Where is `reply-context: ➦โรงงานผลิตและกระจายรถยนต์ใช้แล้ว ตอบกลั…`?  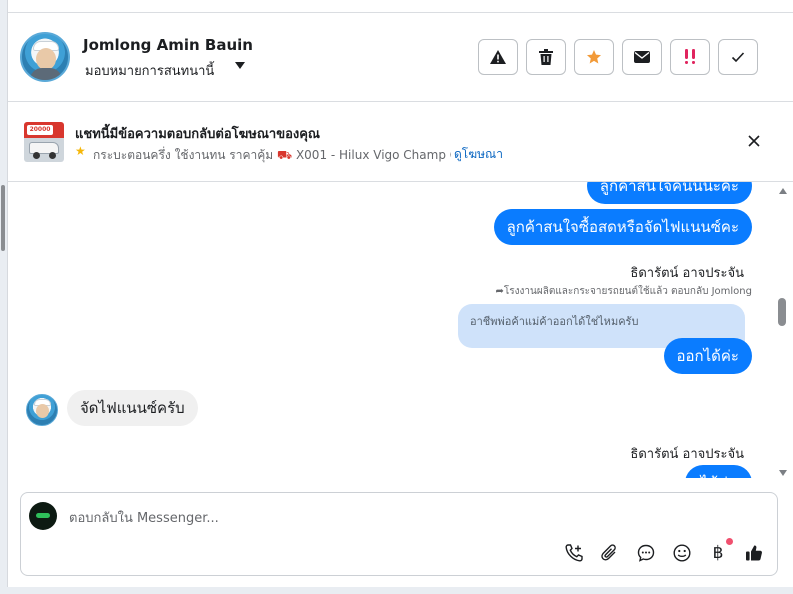
reply-context: ➦โรงงานผลิตและกระจายรถยนต์ใช้แล้ว ตอบกลั… is located at coordinates (623, 291).